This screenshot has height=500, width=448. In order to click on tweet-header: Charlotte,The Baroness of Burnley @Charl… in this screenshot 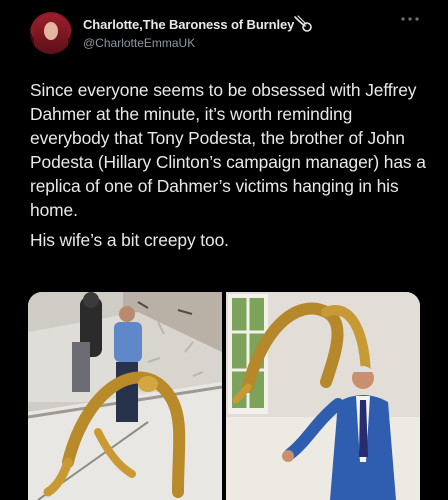, I will do `click(224, 32)`.